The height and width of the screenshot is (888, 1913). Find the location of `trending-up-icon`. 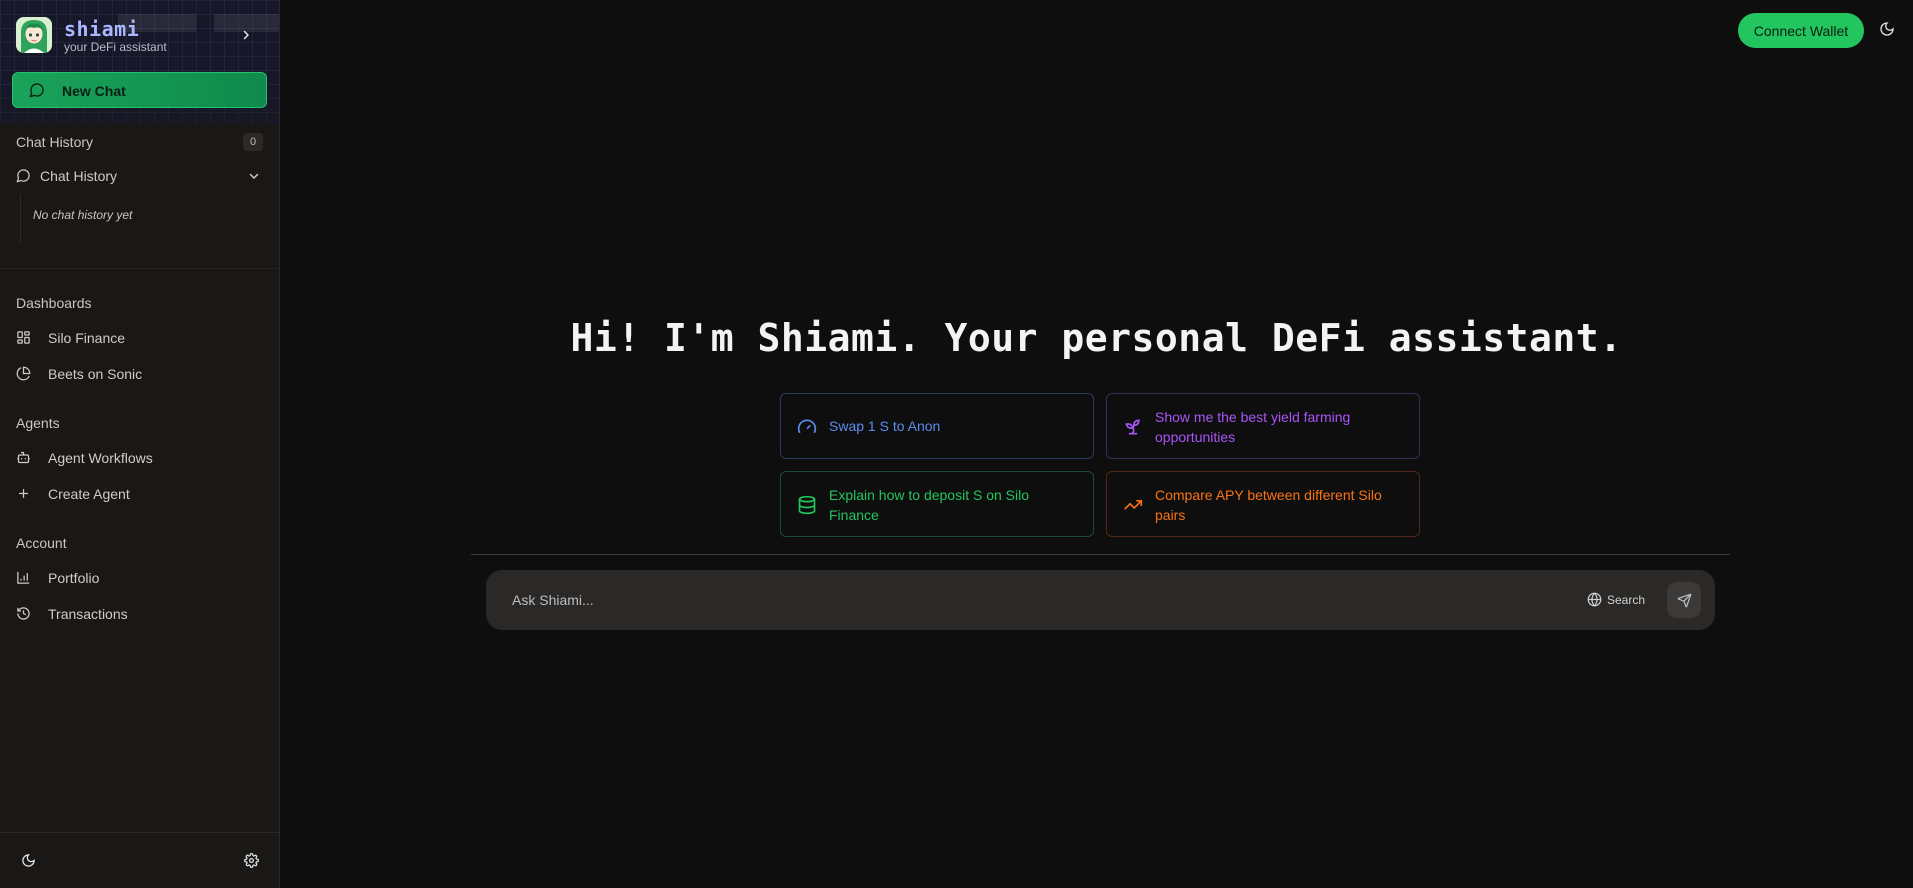

trending-up-icon is located at coordinates (1133, 507).